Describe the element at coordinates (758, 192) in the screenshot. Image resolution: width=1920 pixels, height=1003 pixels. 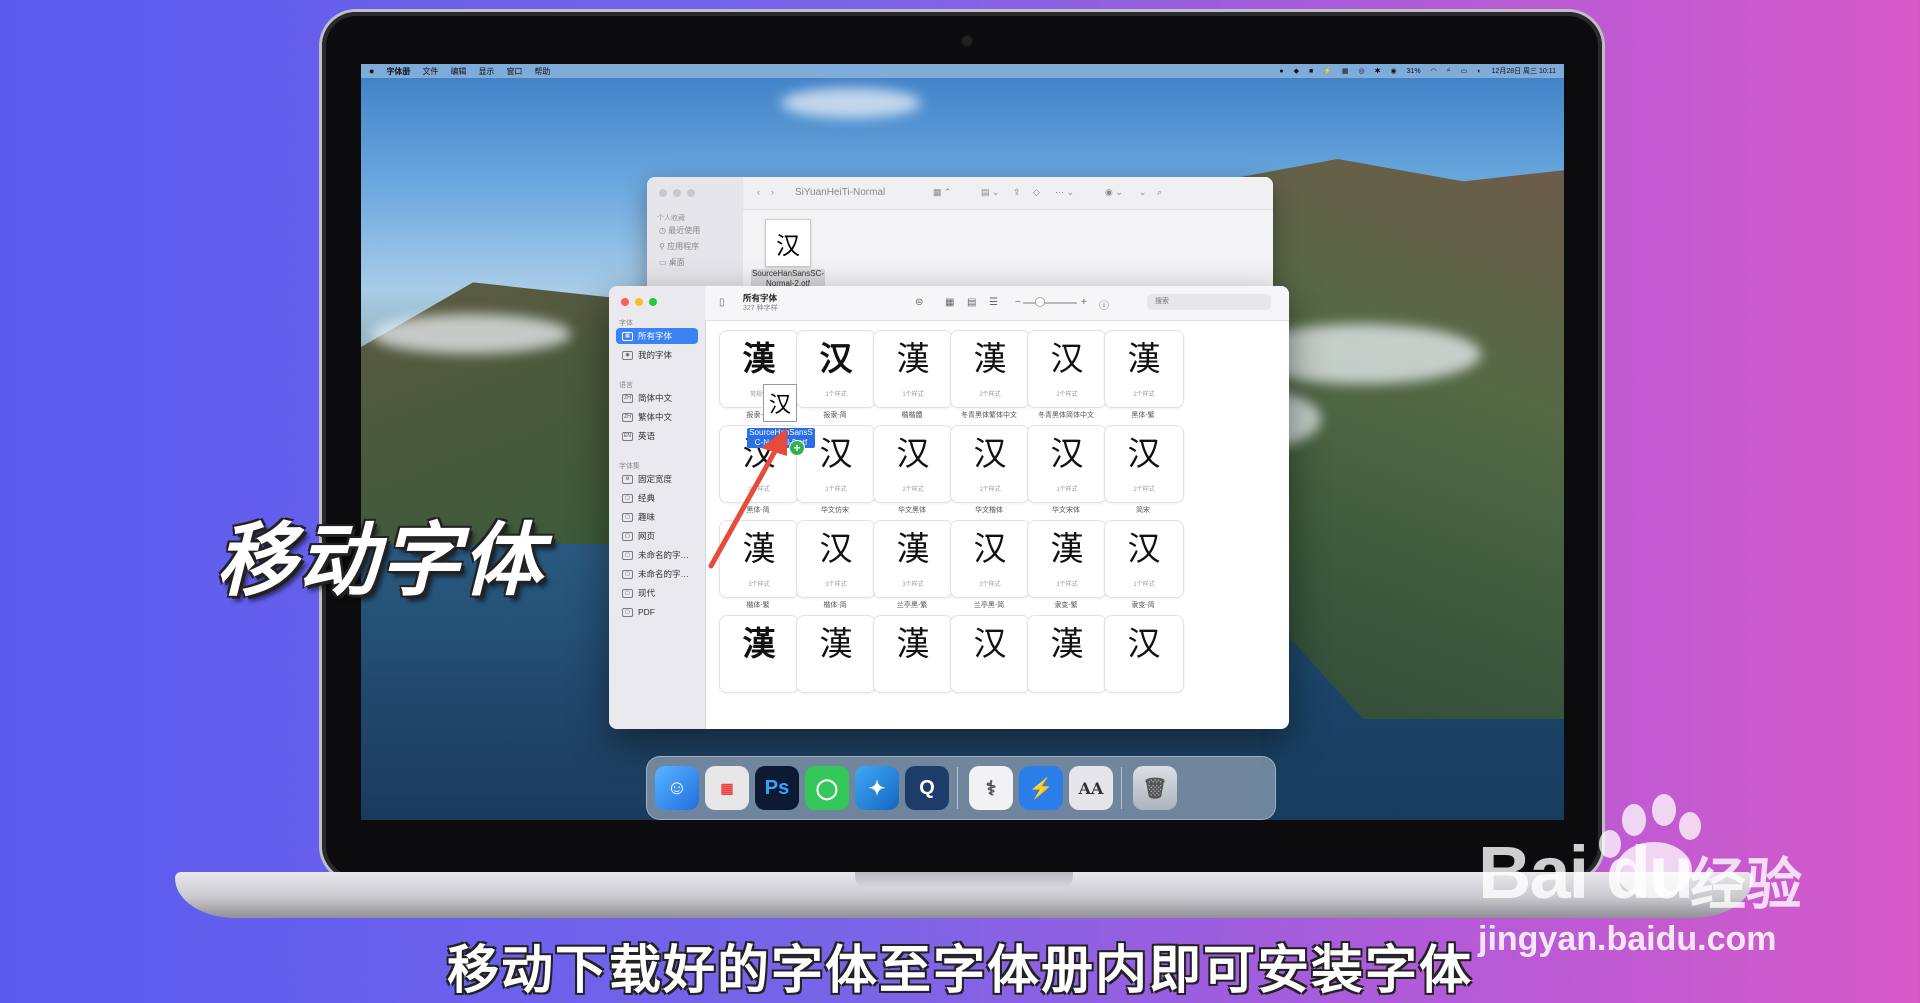
I see `back-icon: ‹` at that location.